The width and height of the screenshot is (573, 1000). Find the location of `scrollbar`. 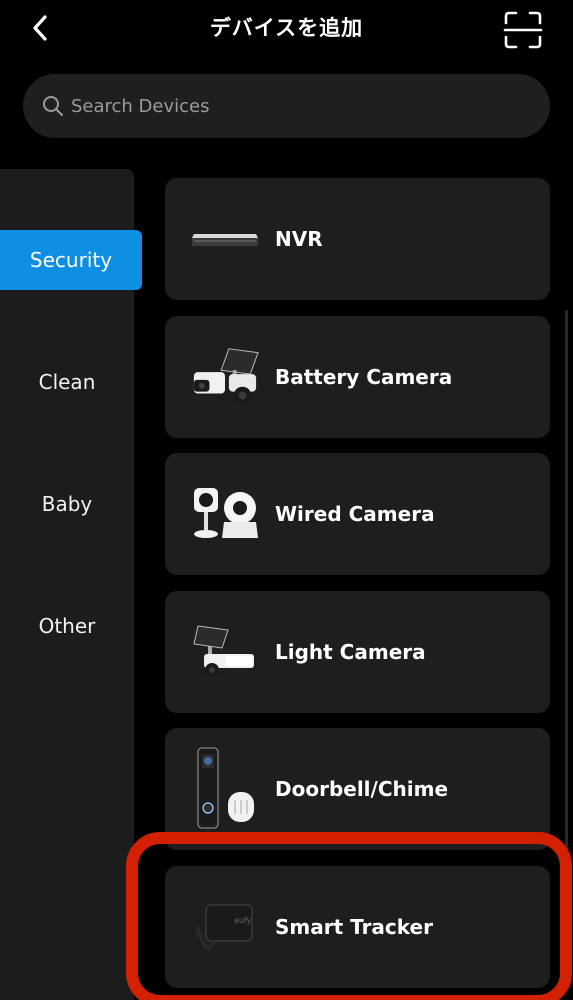

scrollbar is located at coordinates (566, 580).